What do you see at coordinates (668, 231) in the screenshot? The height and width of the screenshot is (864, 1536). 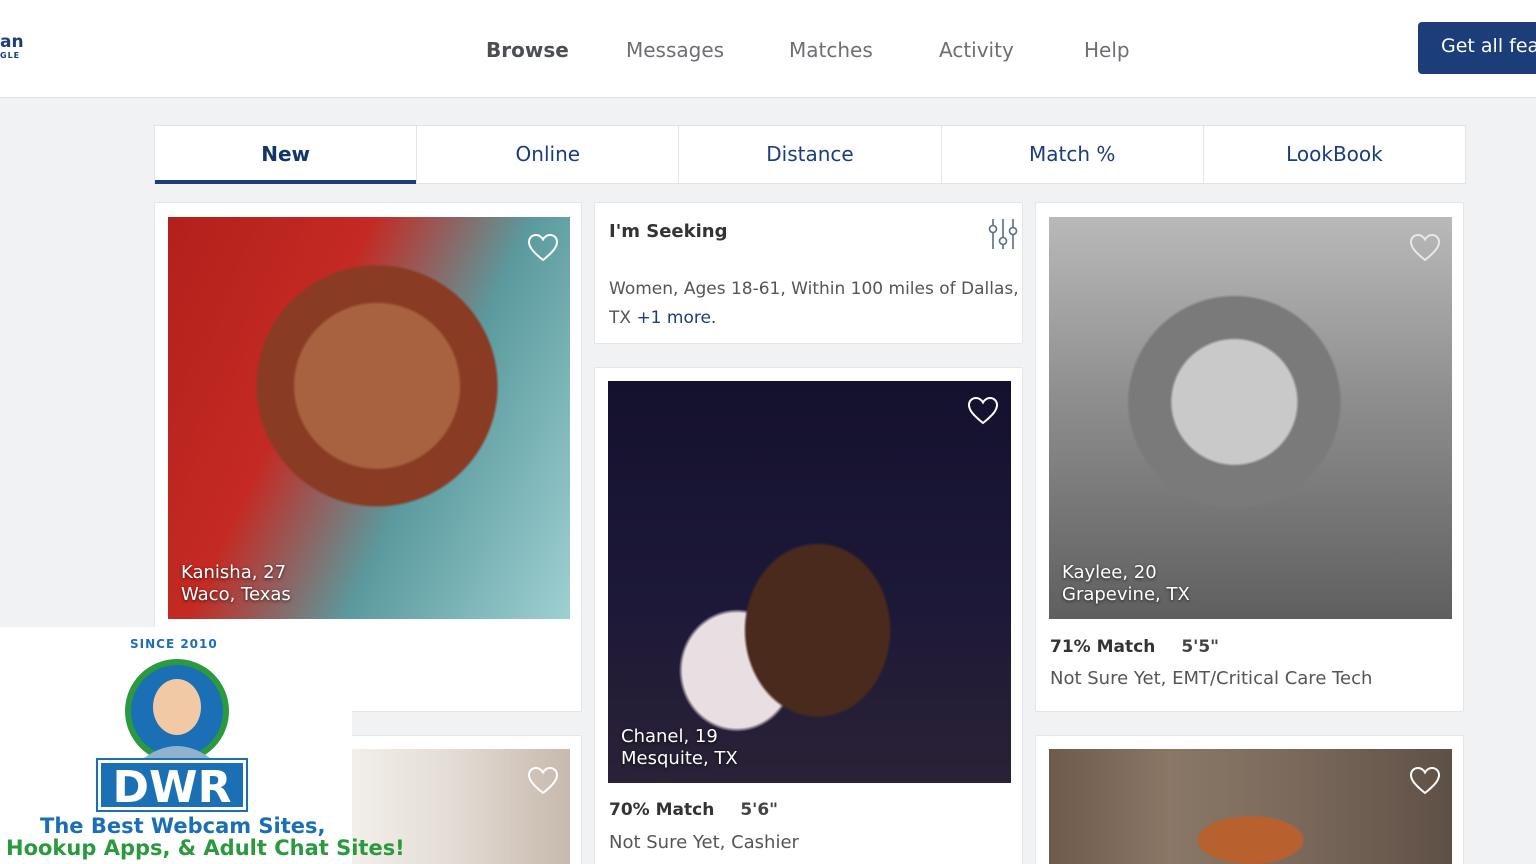 I see `seeking-title: I'm Seeking` at bounding box center [668, 231].